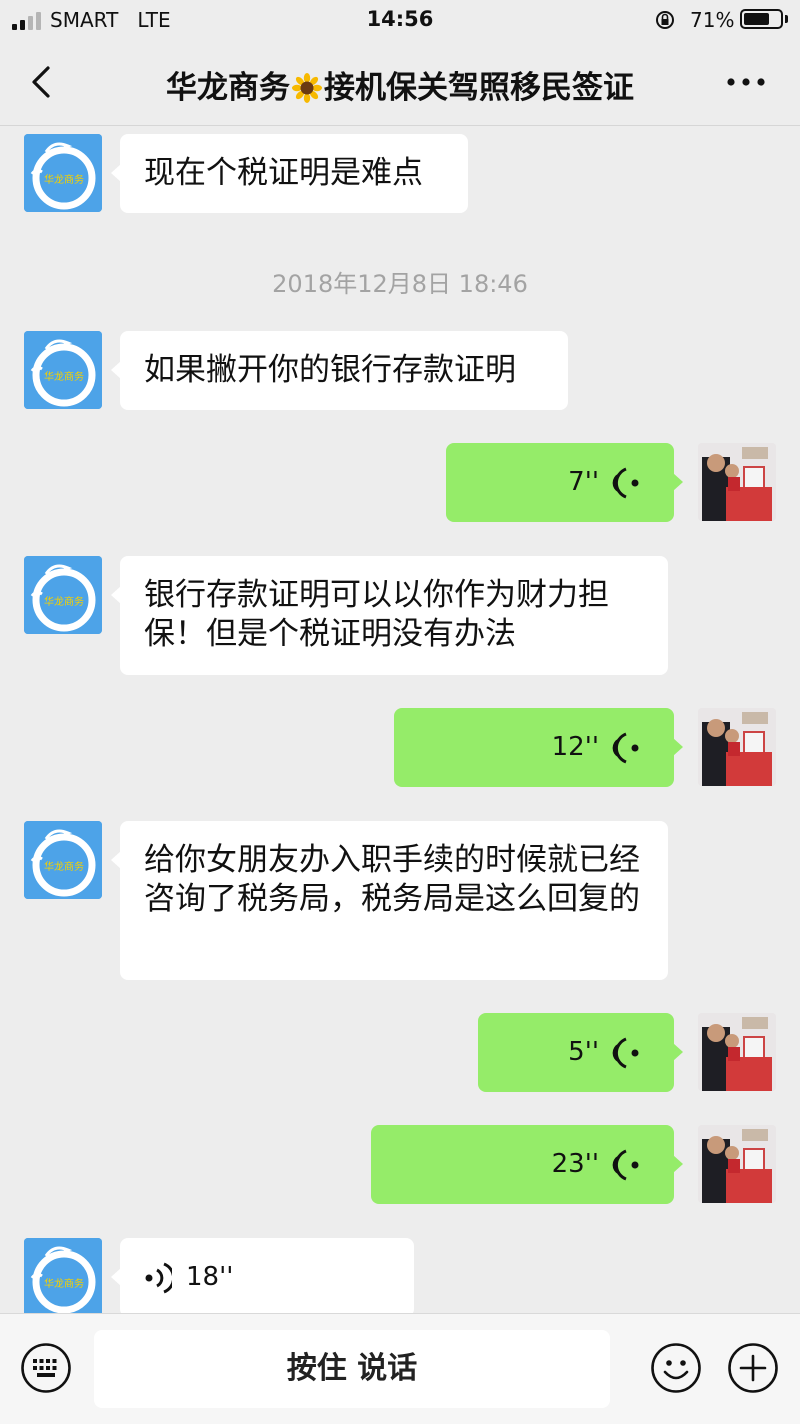 The width and height of the screenshot is (800, 1424). Describe the element at coordinates (583, 482) in the screenshot. I see `voice-duration: 7''` at that location.